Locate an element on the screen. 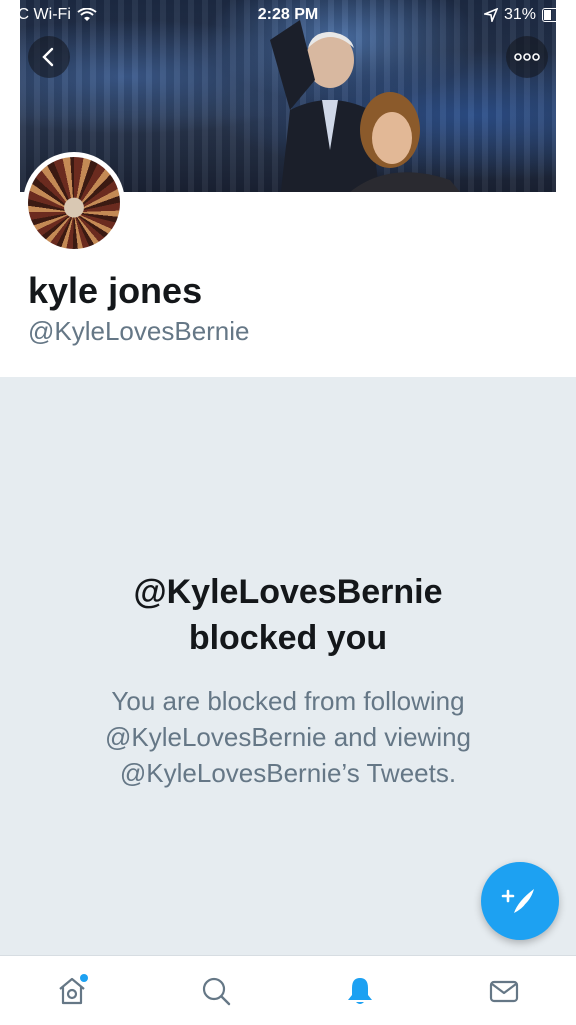 This screenshot has width=576, height=1025. tab-notifications is located at coordinates (360, 991).